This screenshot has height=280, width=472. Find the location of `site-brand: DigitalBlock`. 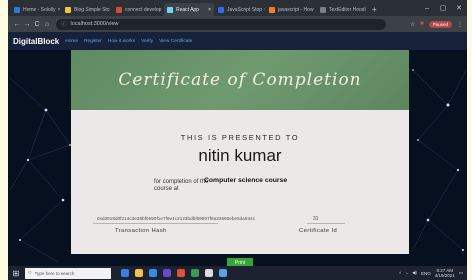

site-brand: DigitalBlock is located at coordinates (36, 41).